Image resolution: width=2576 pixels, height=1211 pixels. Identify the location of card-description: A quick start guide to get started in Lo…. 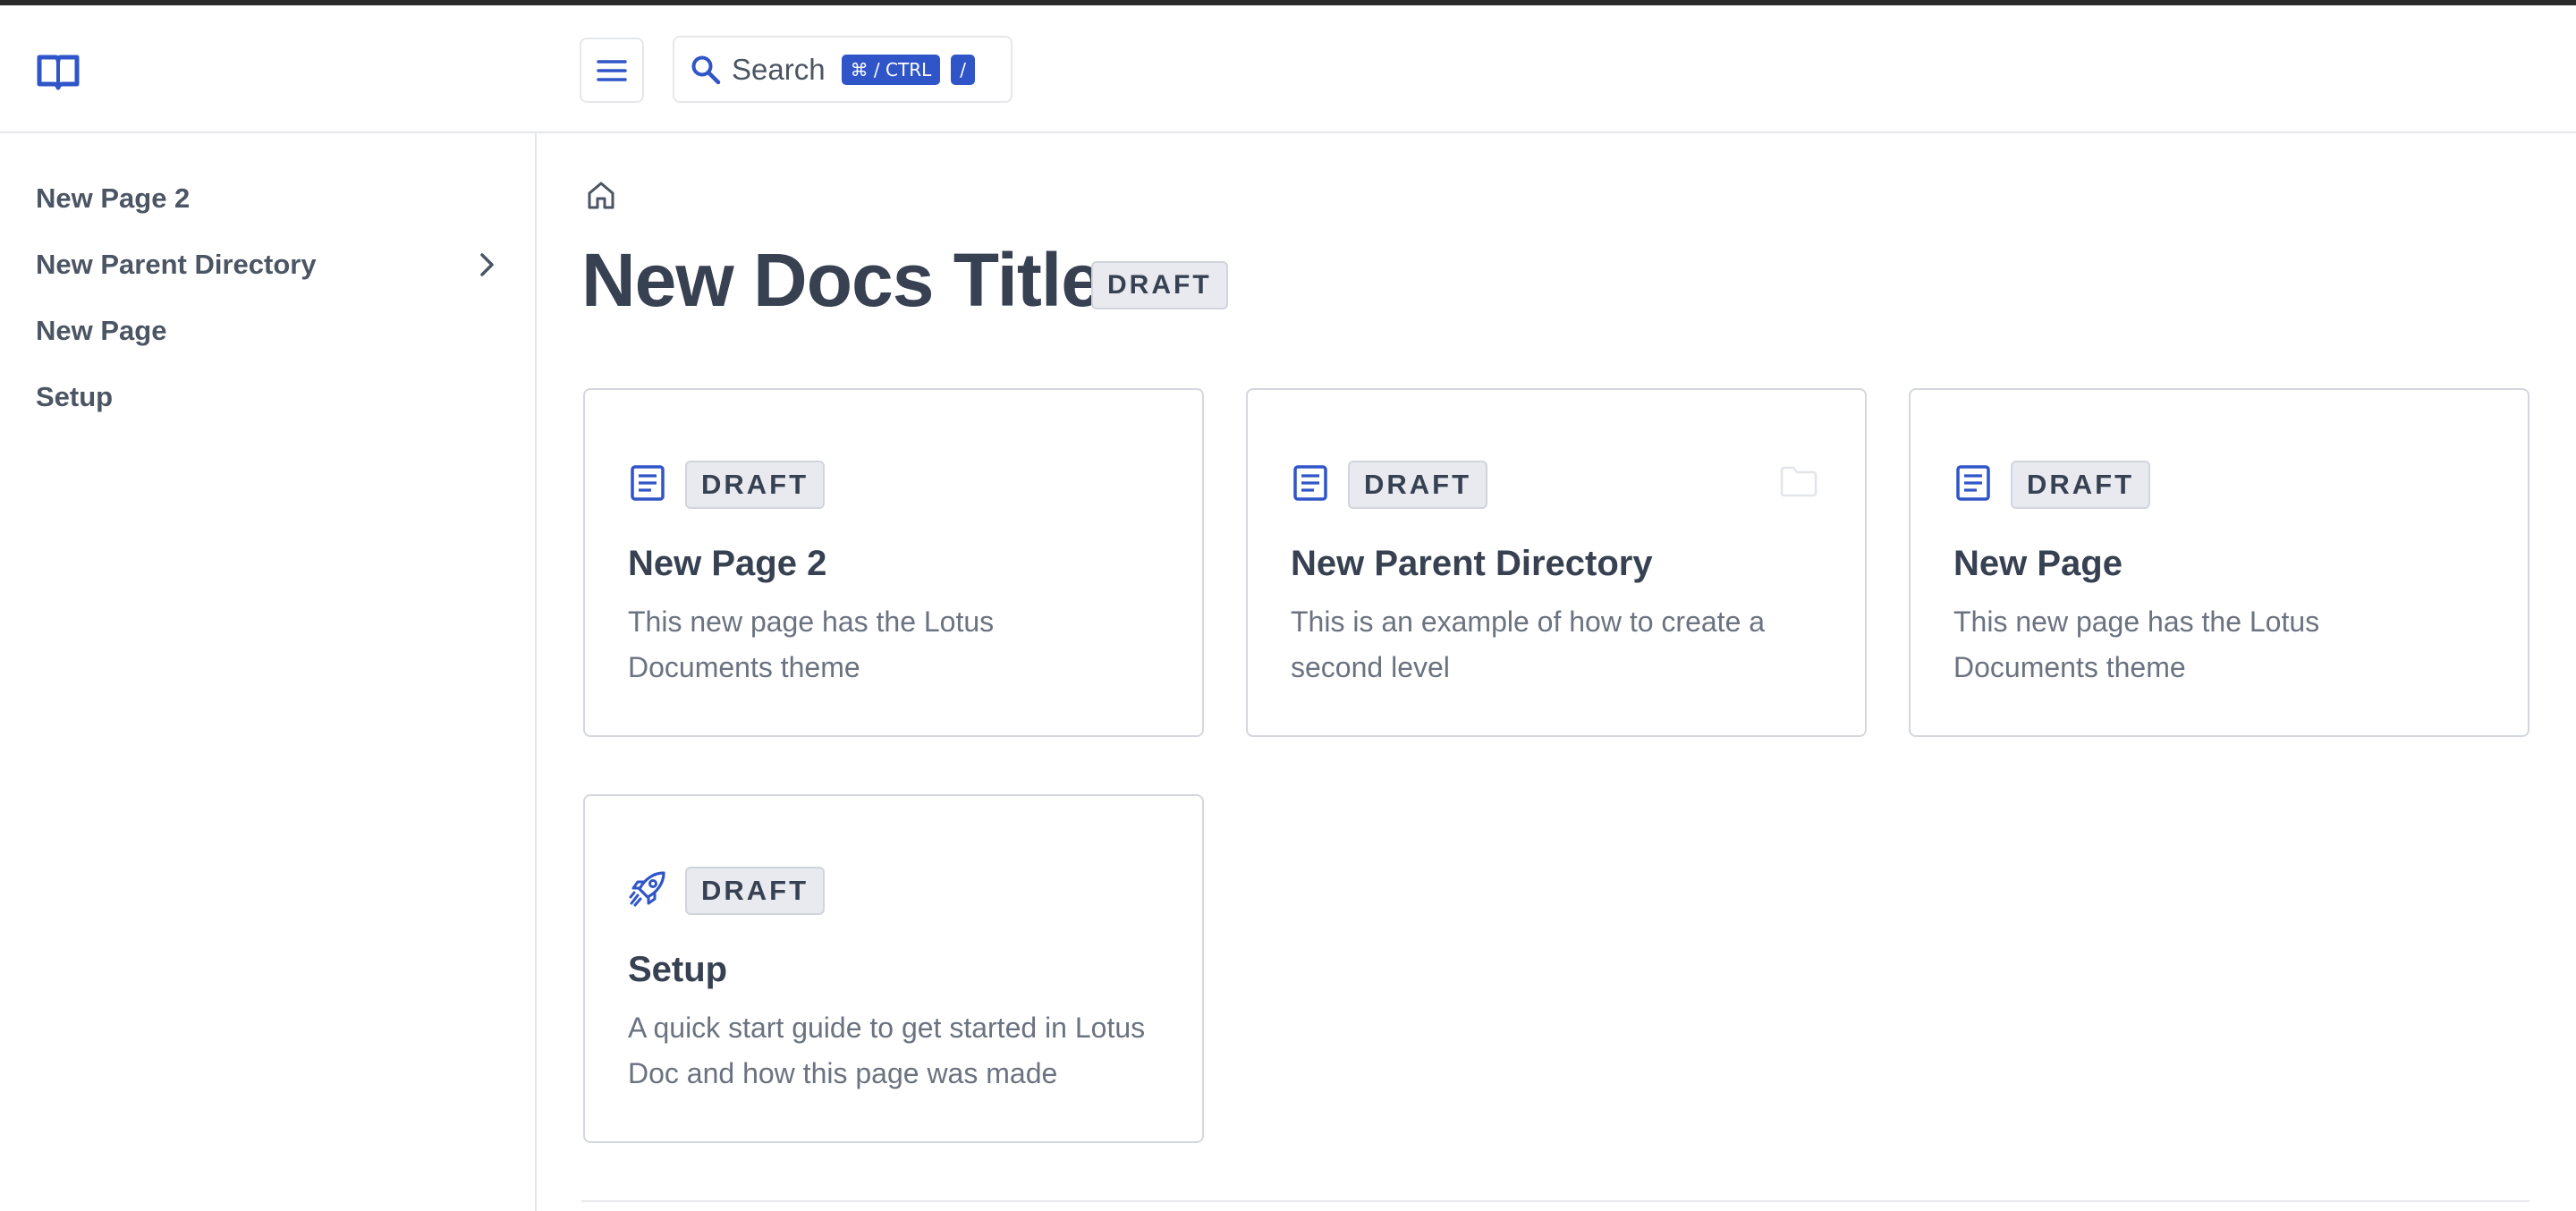
(887, 1050).